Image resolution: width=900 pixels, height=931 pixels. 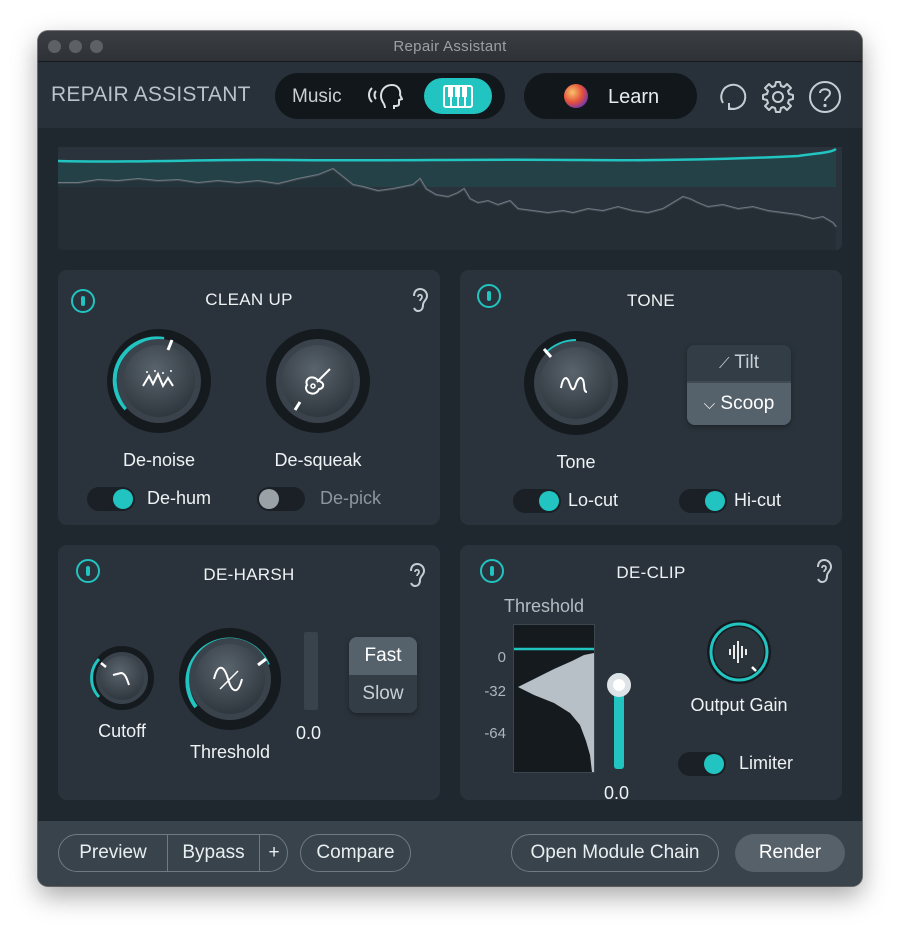 What do you see at coordinates (715, 501) in the screenshot?
I see `hicut-toggle-thumb` at bounding box center [715, 501].